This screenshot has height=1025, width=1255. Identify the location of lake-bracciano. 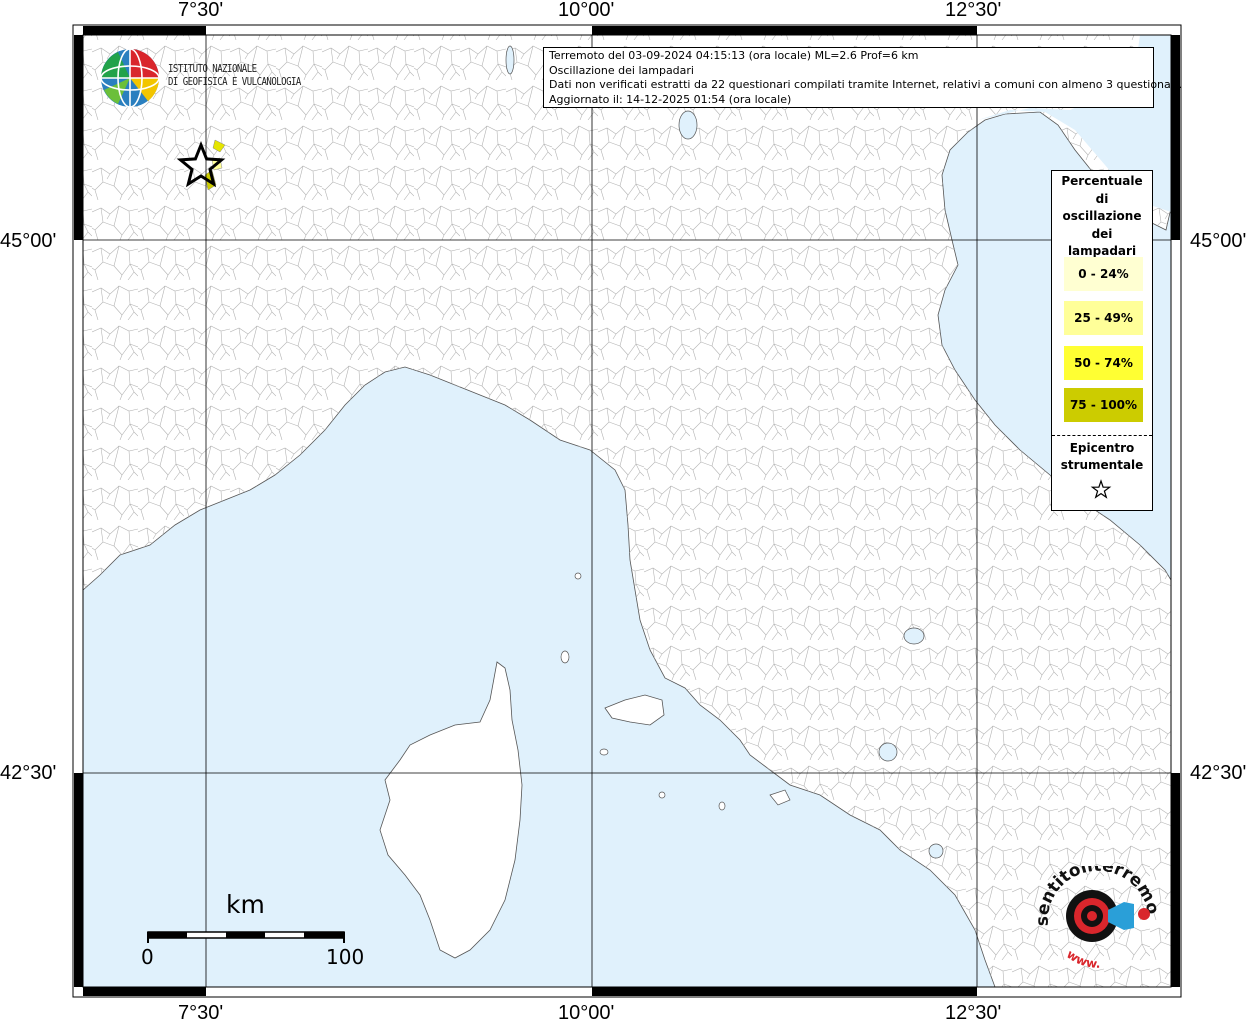
(936, 851).